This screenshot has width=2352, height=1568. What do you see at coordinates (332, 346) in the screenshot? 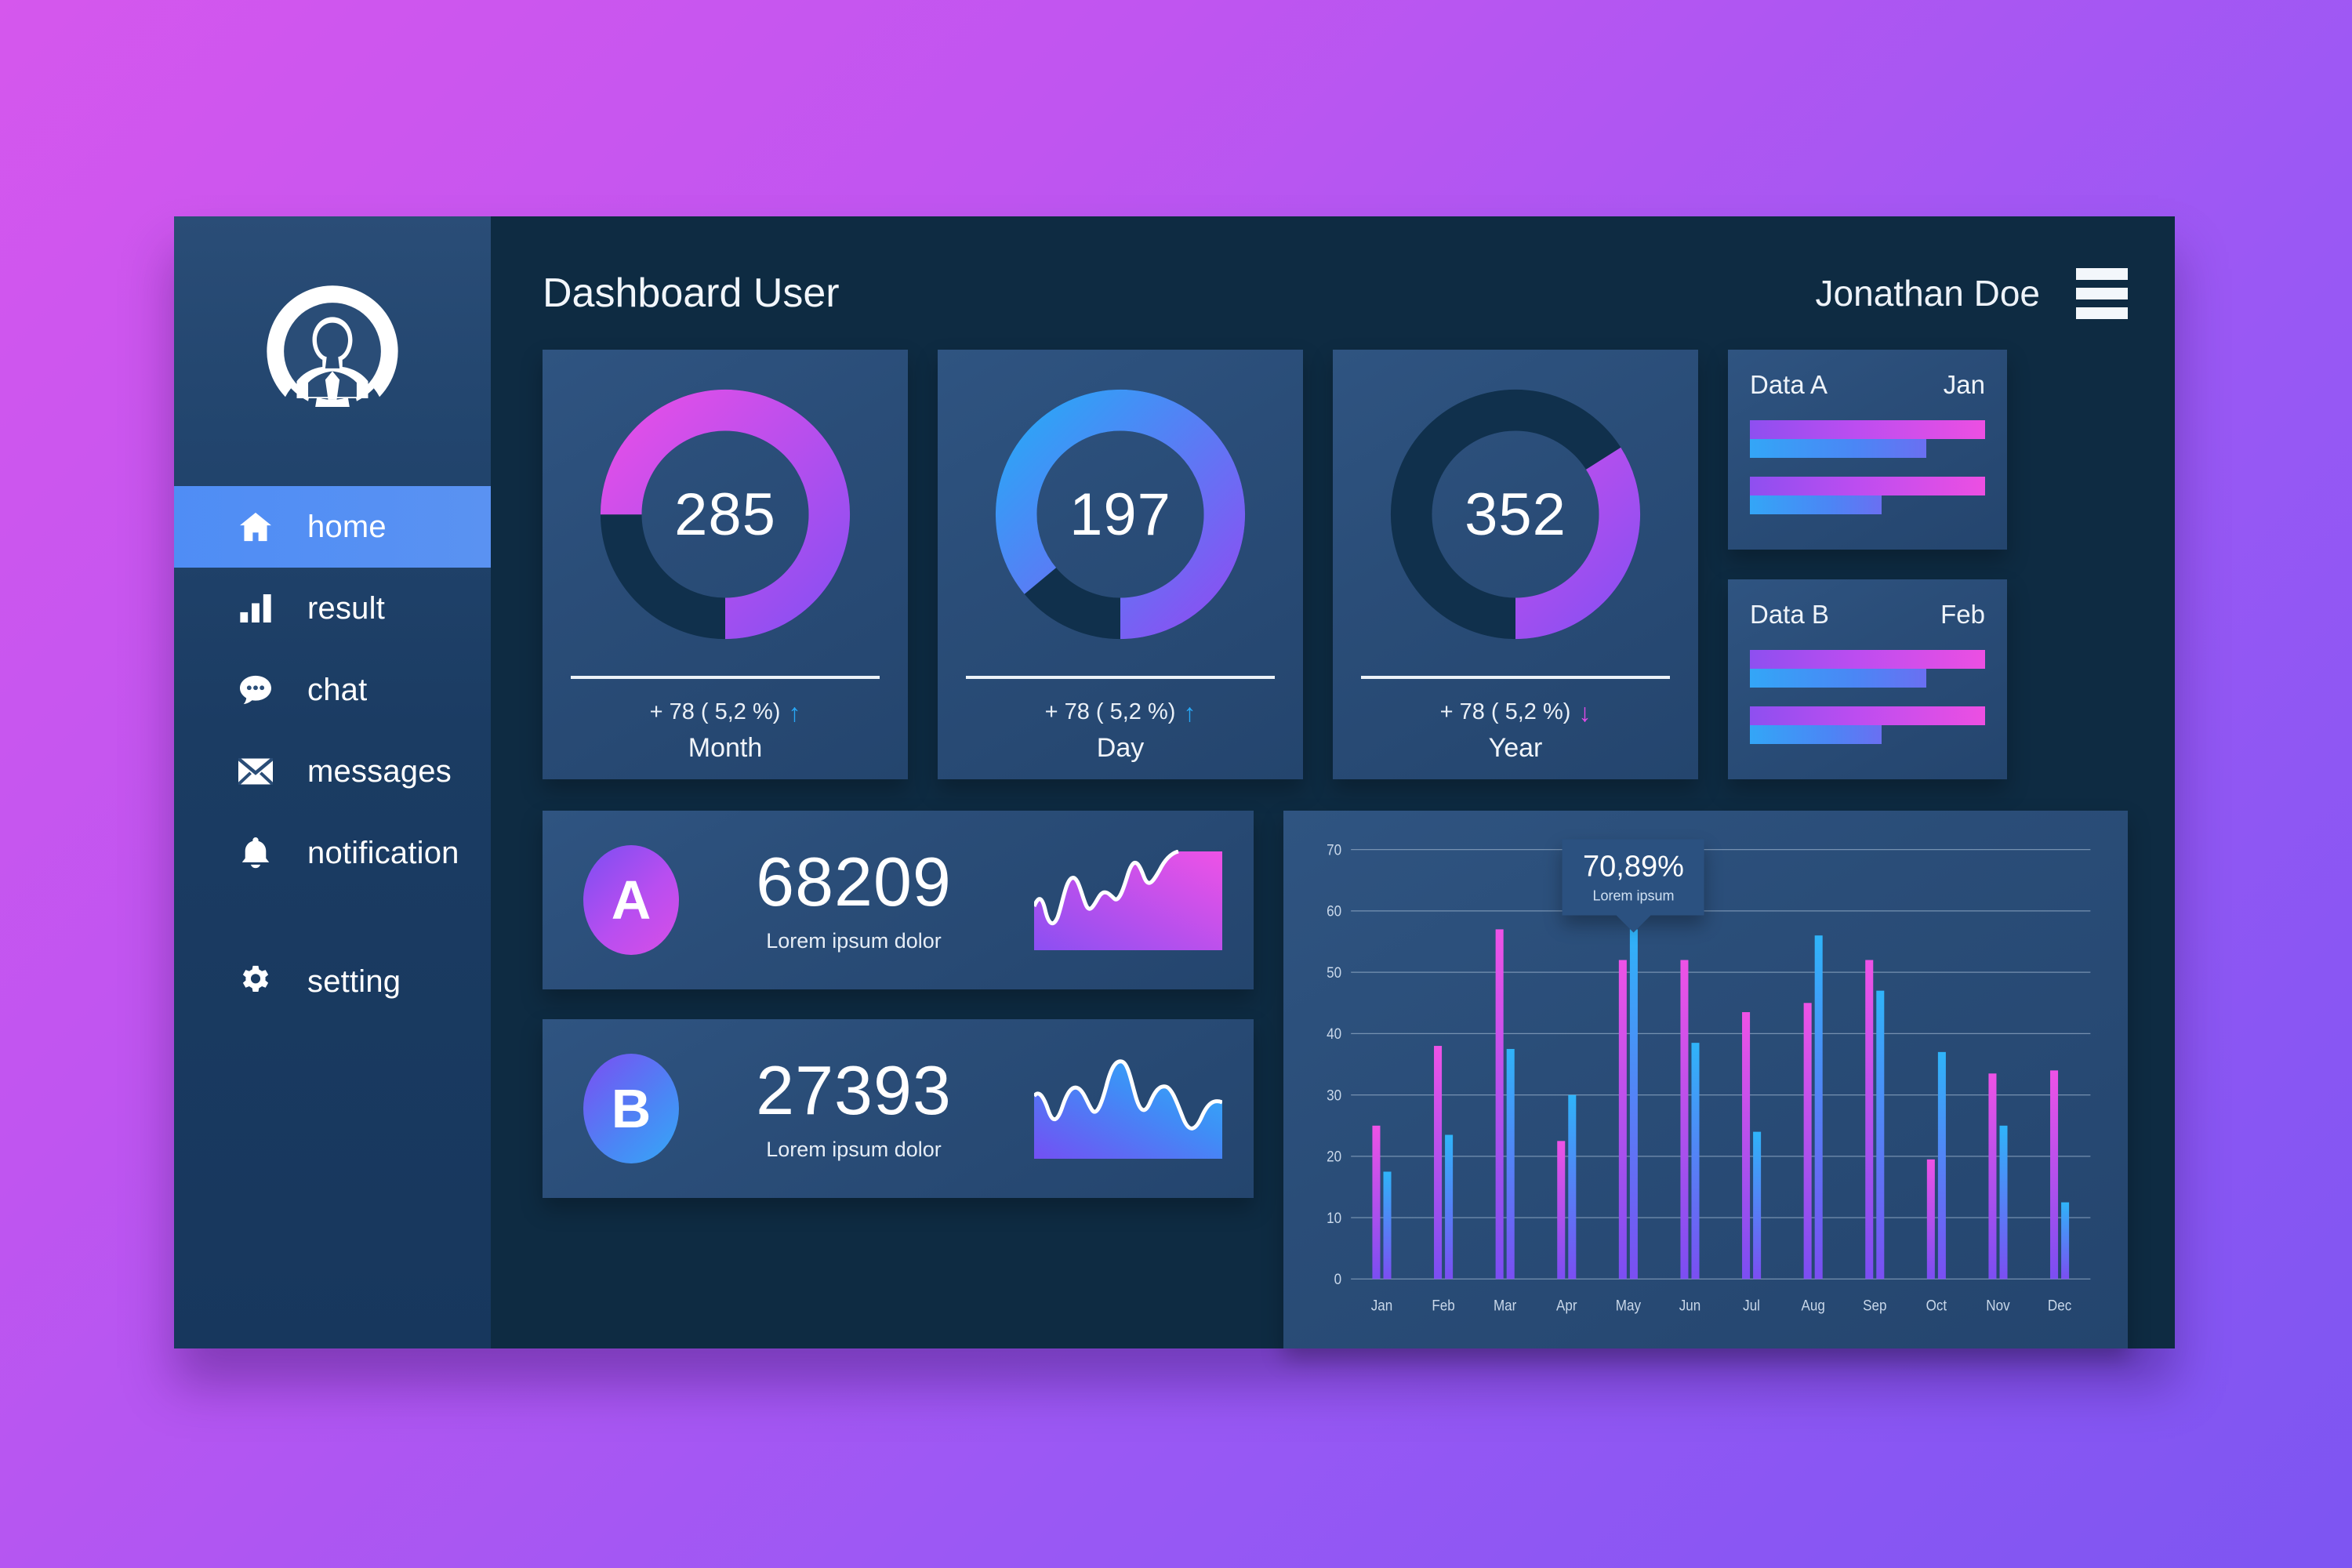
I see `user-avatar-icon` at bounding box center [332, 346].